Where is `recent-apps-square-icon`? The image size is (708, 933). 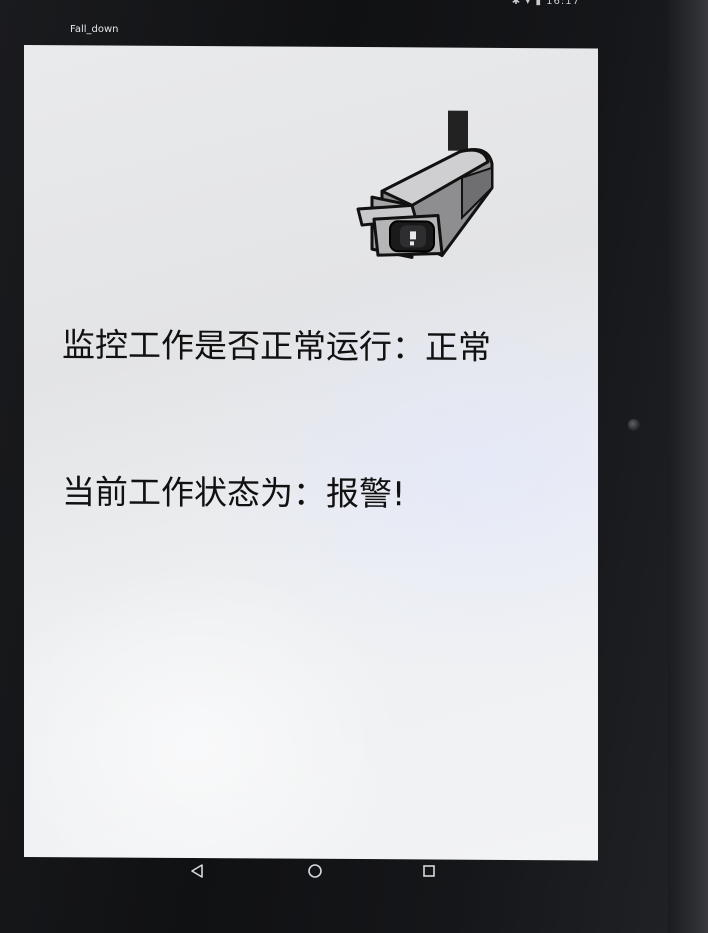 recent-apps-square-icon is located at coordinates (429, 871).